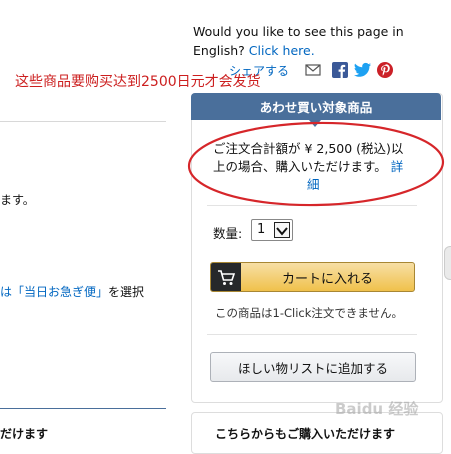  Describe the element at coordinates (447, 263) in the screenshot. I see `carousel-scroll-handle` at that location.